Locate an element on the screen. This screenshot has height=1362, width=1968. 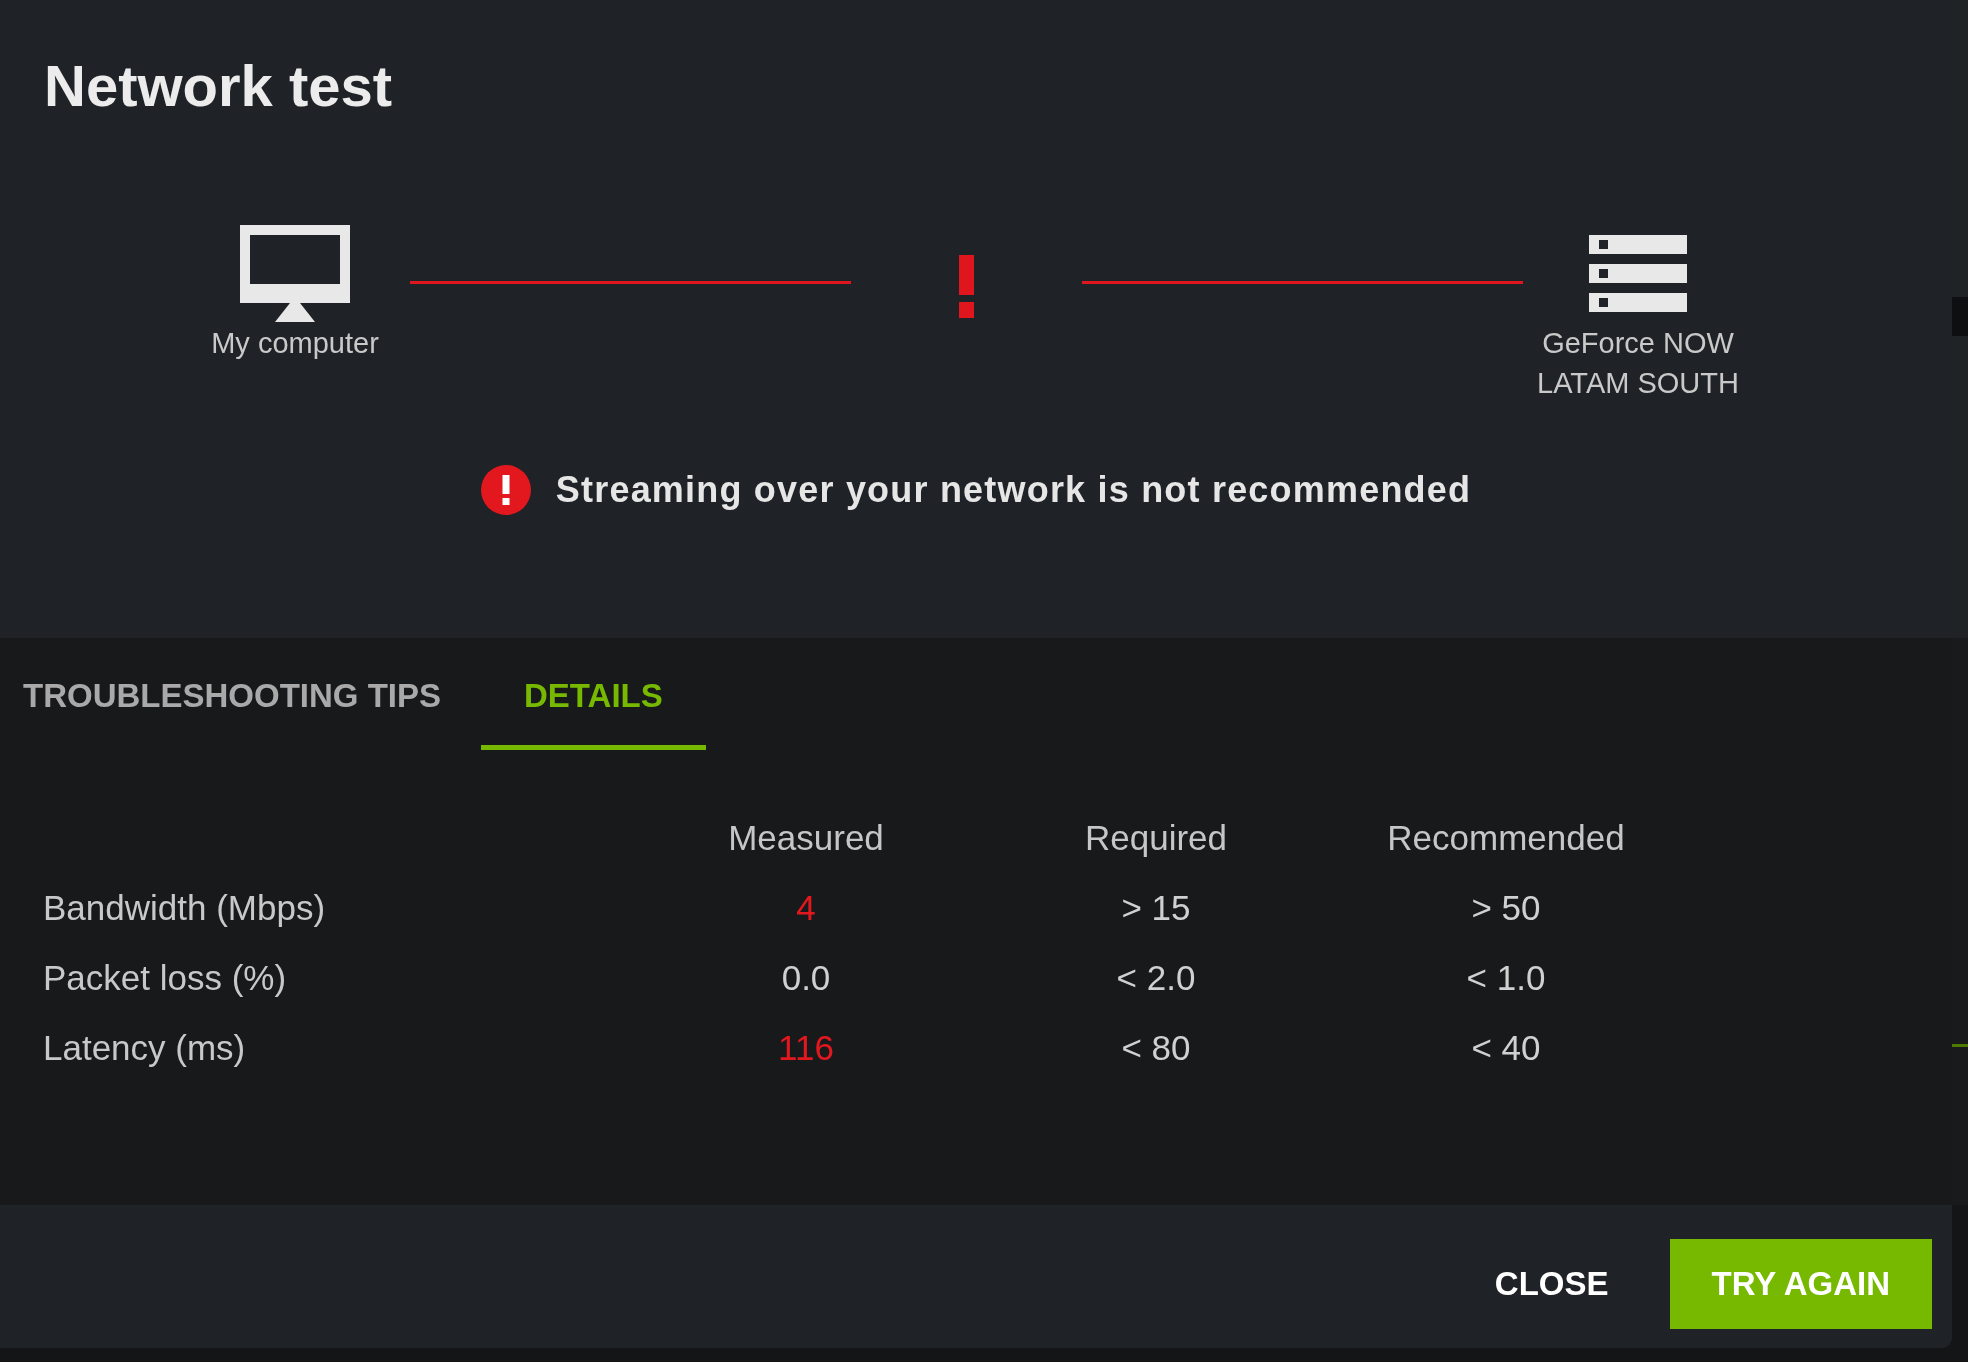
row-label: Bandwidth (Mbps) is located at coordinates (184, 907).